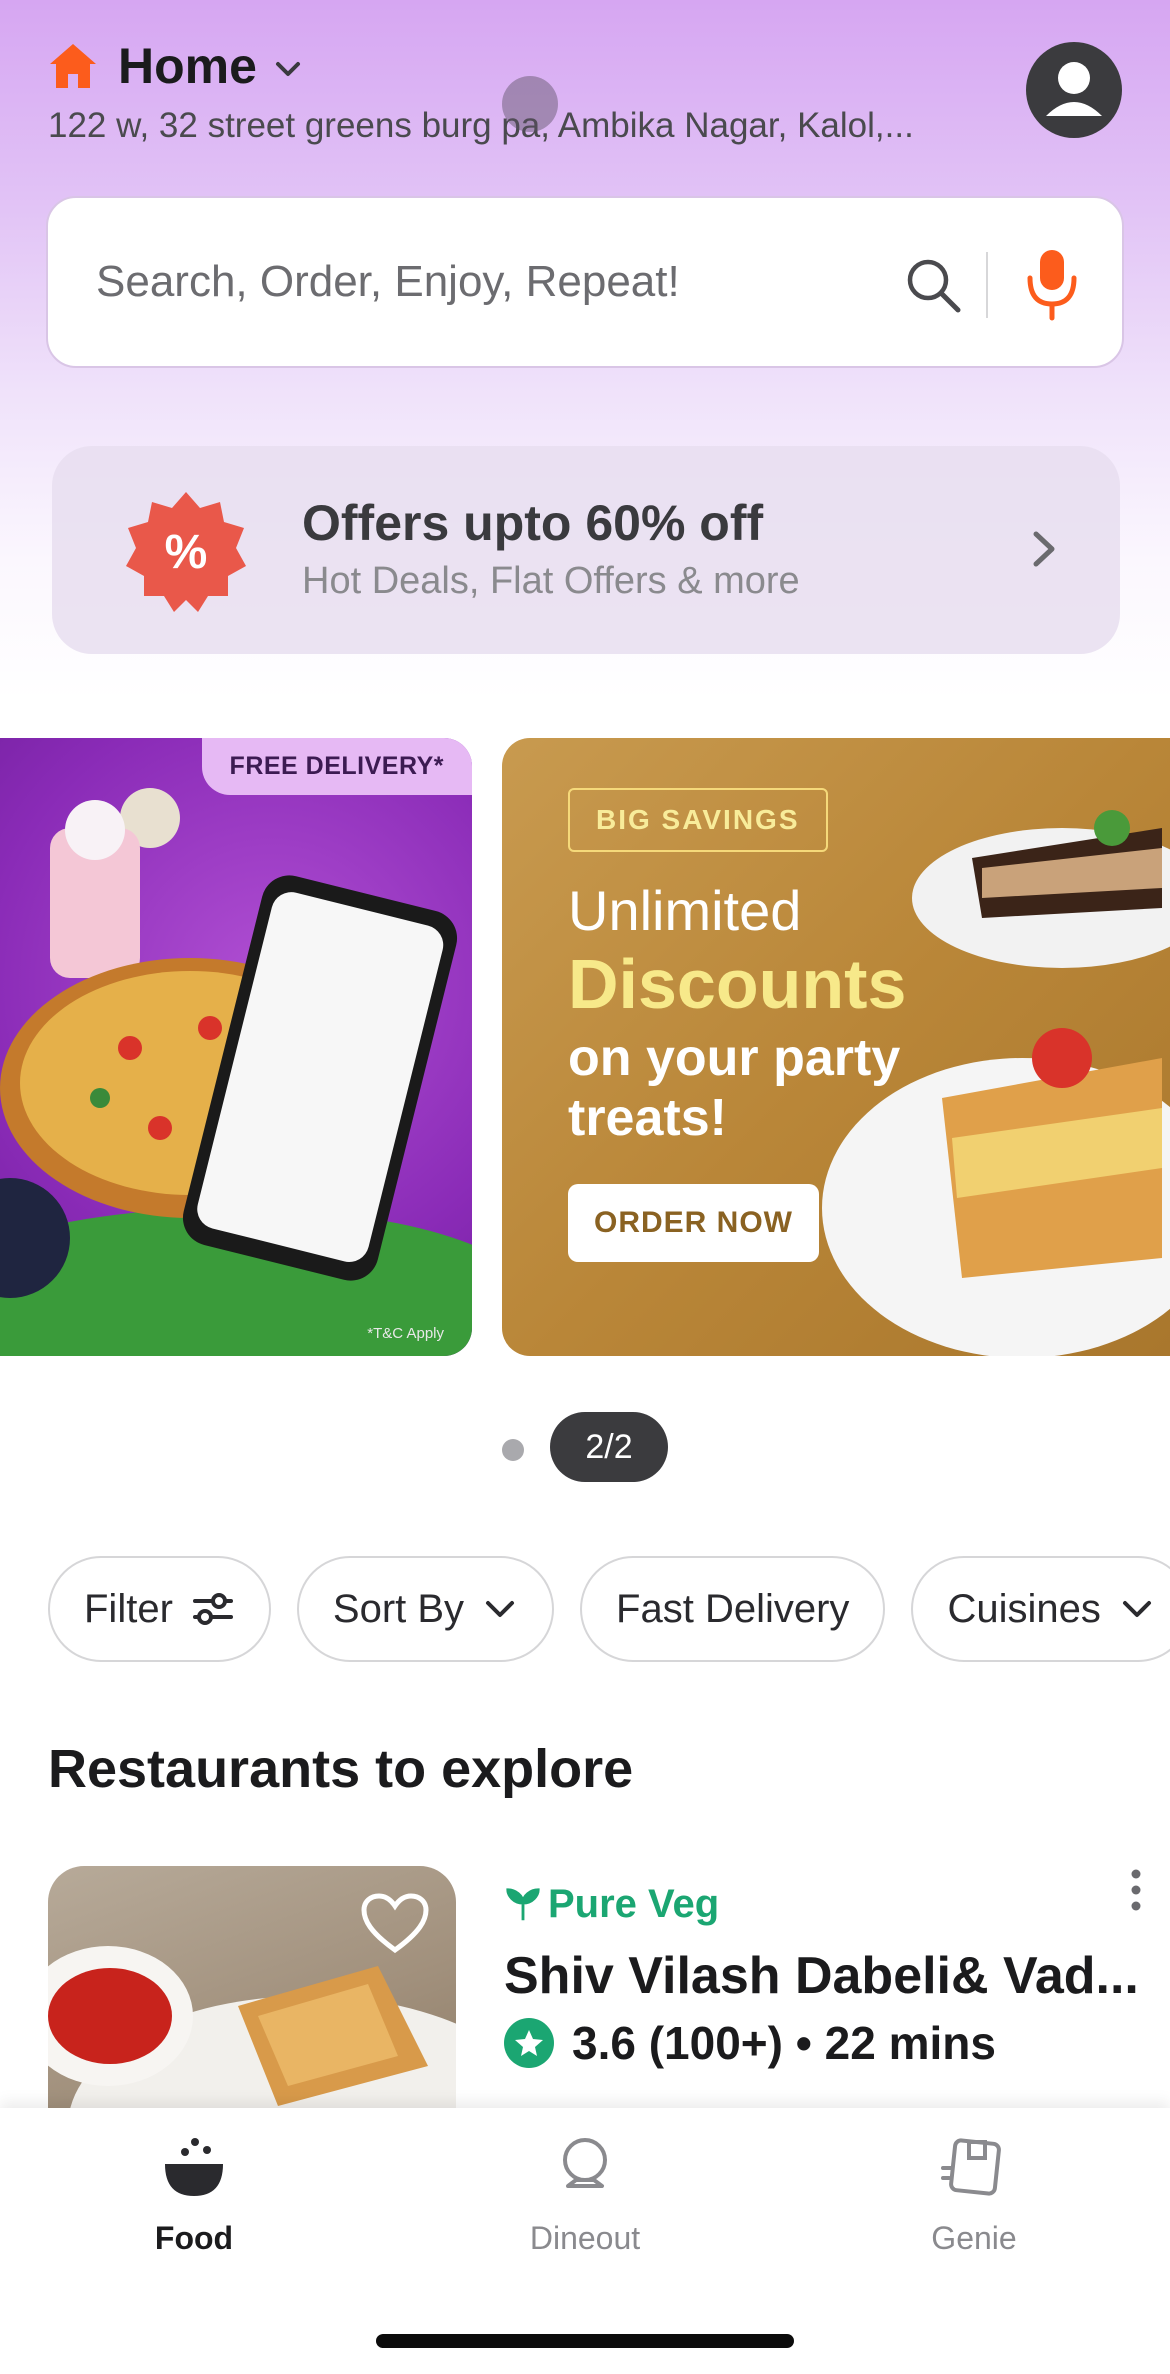 This screenshot has height=2374, width=1170. I want to click on rating-and-time: 3.6 (100+) • 22 mins, so click(784, 2043).